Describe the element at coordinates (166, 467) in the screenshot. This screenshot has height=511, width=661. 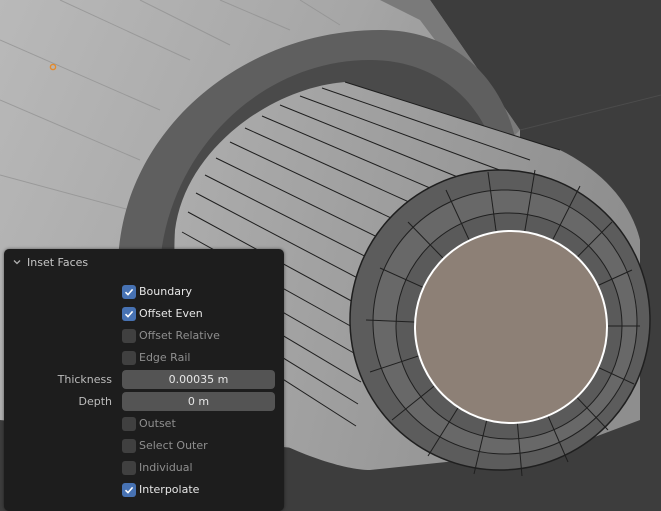
I see `individual-label: Individual` at that location.